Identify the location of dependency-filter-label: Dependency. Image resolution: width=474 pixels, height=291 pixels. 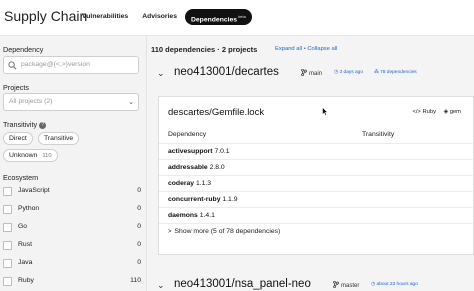
(23, 49).